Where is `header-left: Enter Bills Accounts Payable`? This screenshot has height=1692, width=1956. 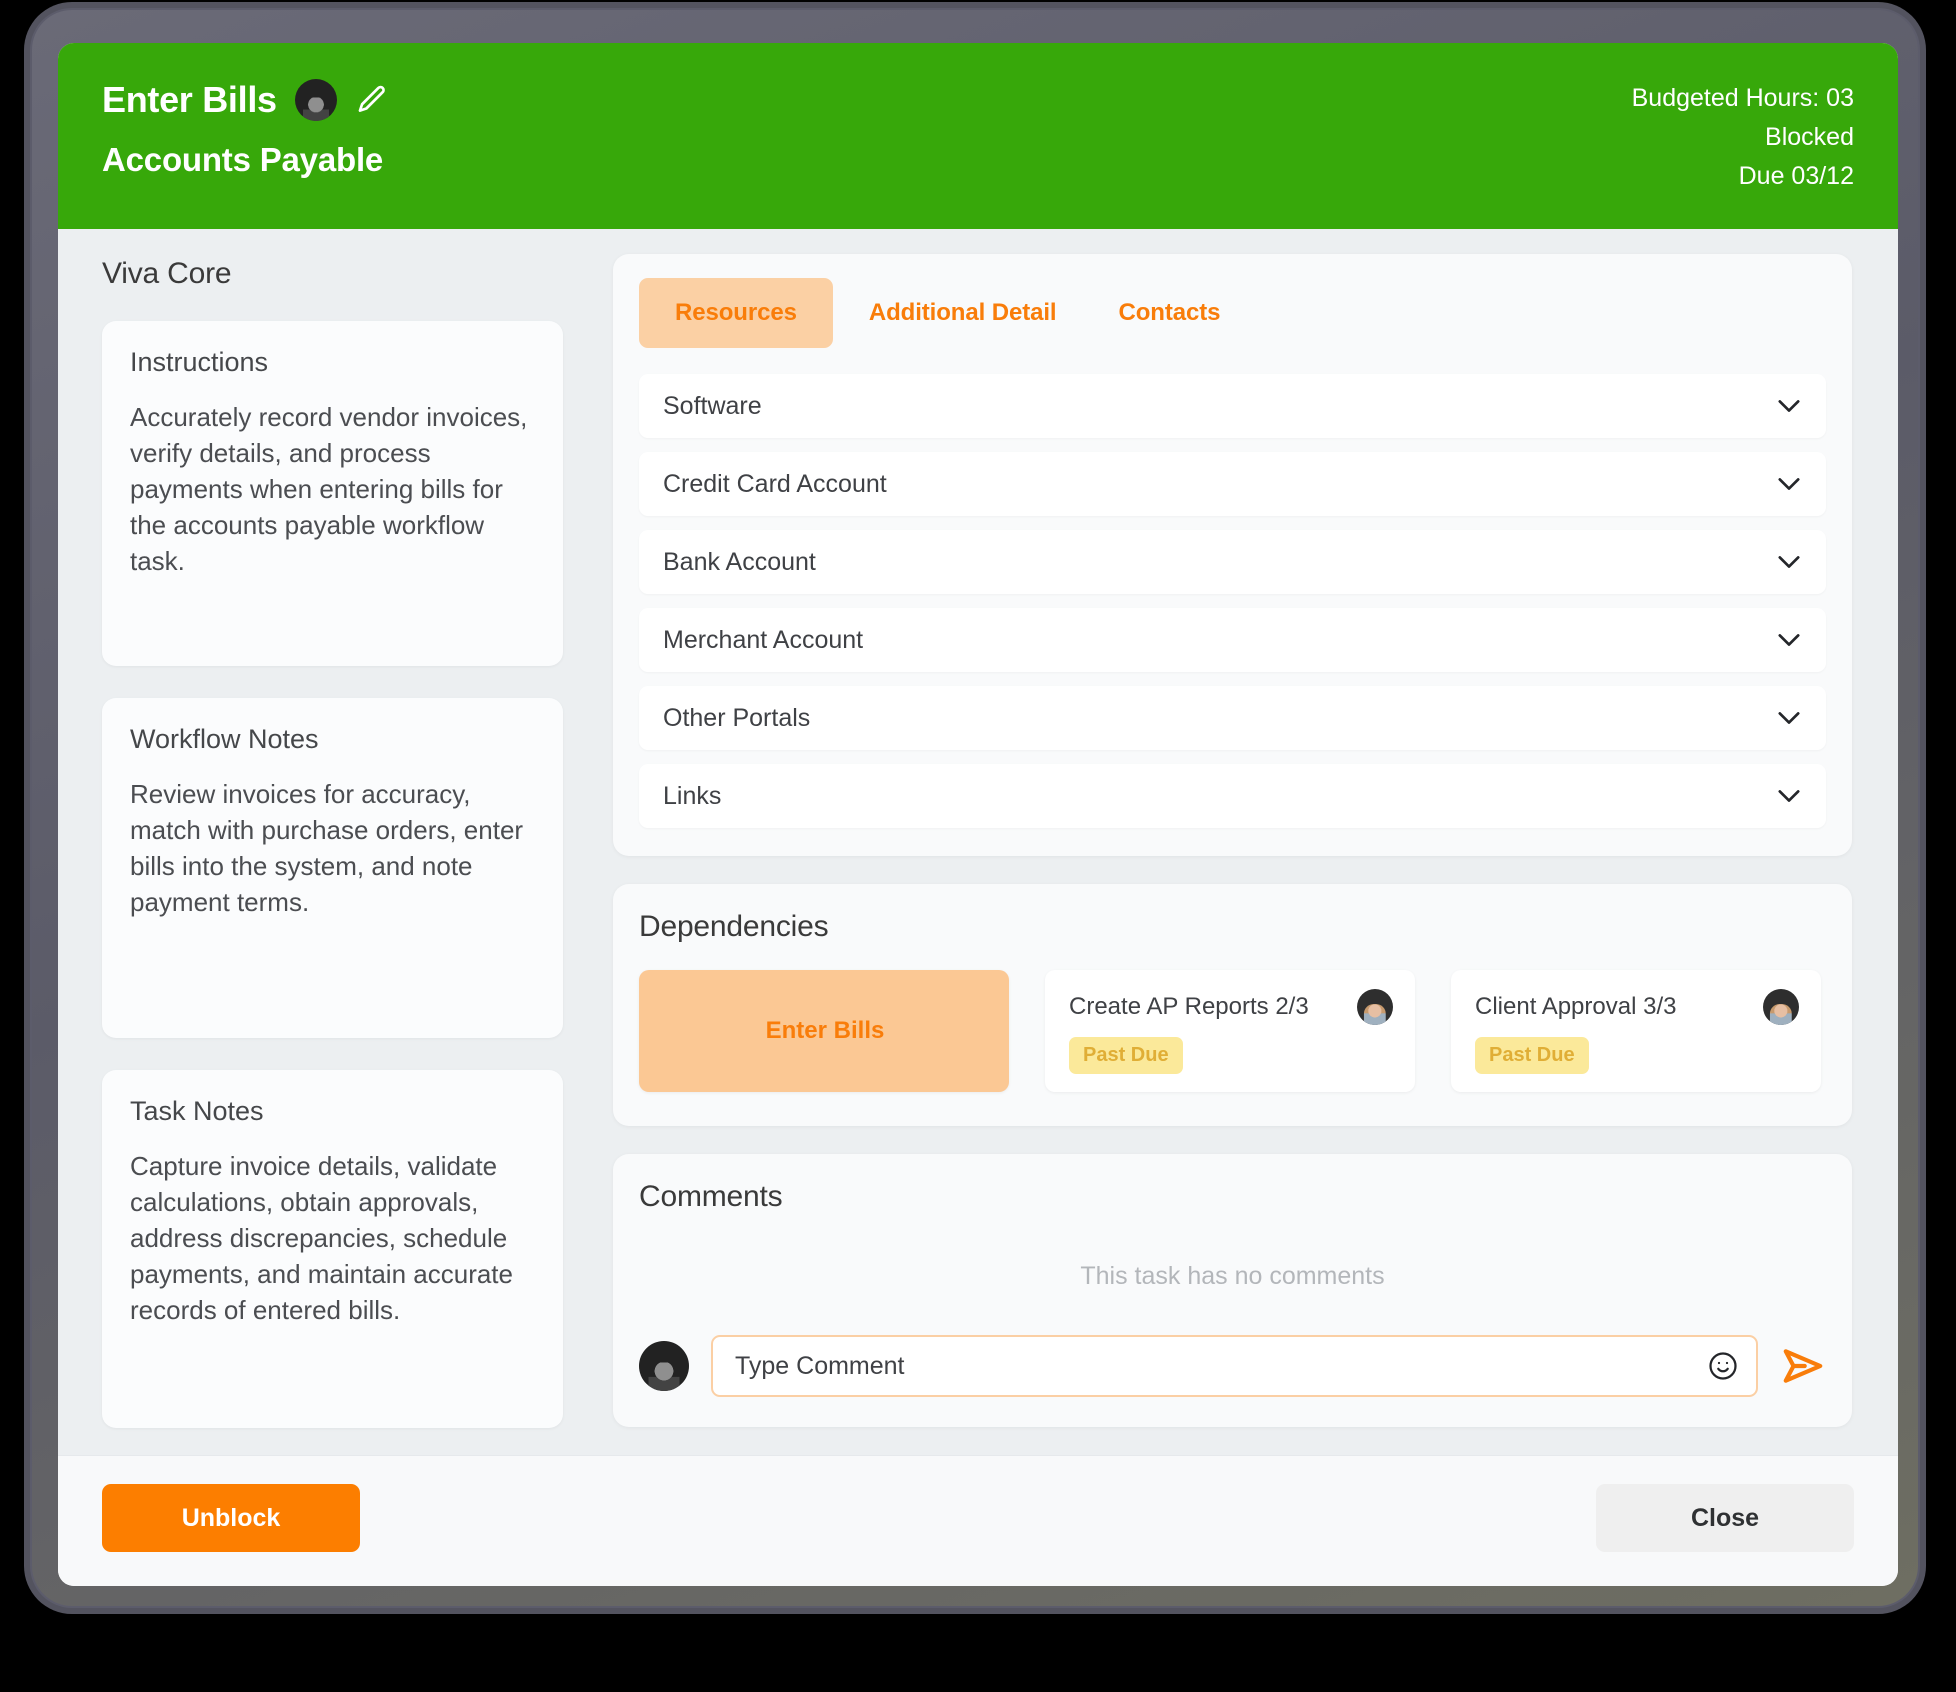
header-left: Enter Bills Accounts Payable is located at coordinates (245, 127).